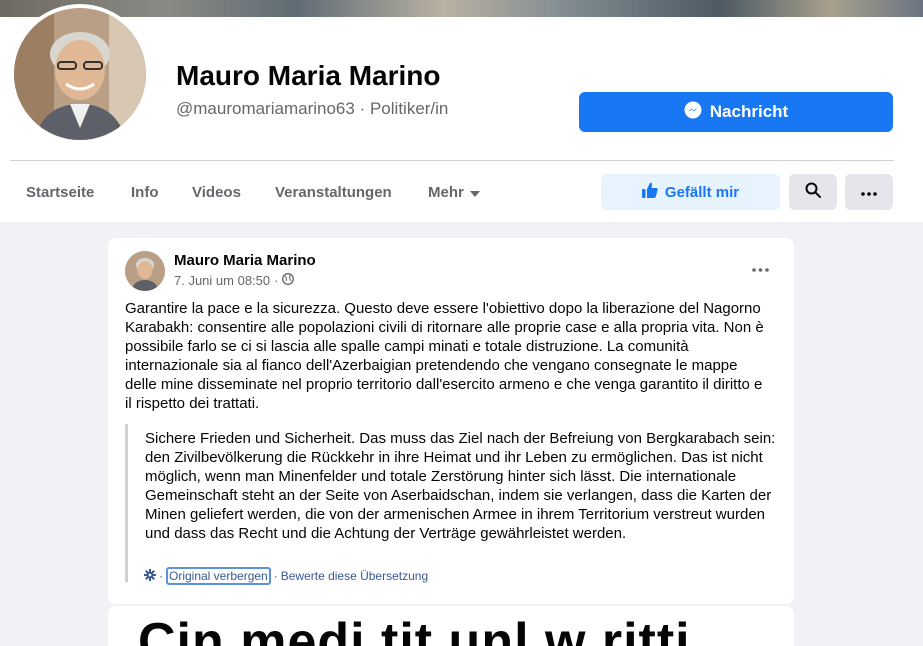 The height and width of the screenshot is (646, 923). What do you see at coordinates (218, 576) in the screenshot?
I see `hide-original-link: Original verbergen` at bounding box center [218, 576].